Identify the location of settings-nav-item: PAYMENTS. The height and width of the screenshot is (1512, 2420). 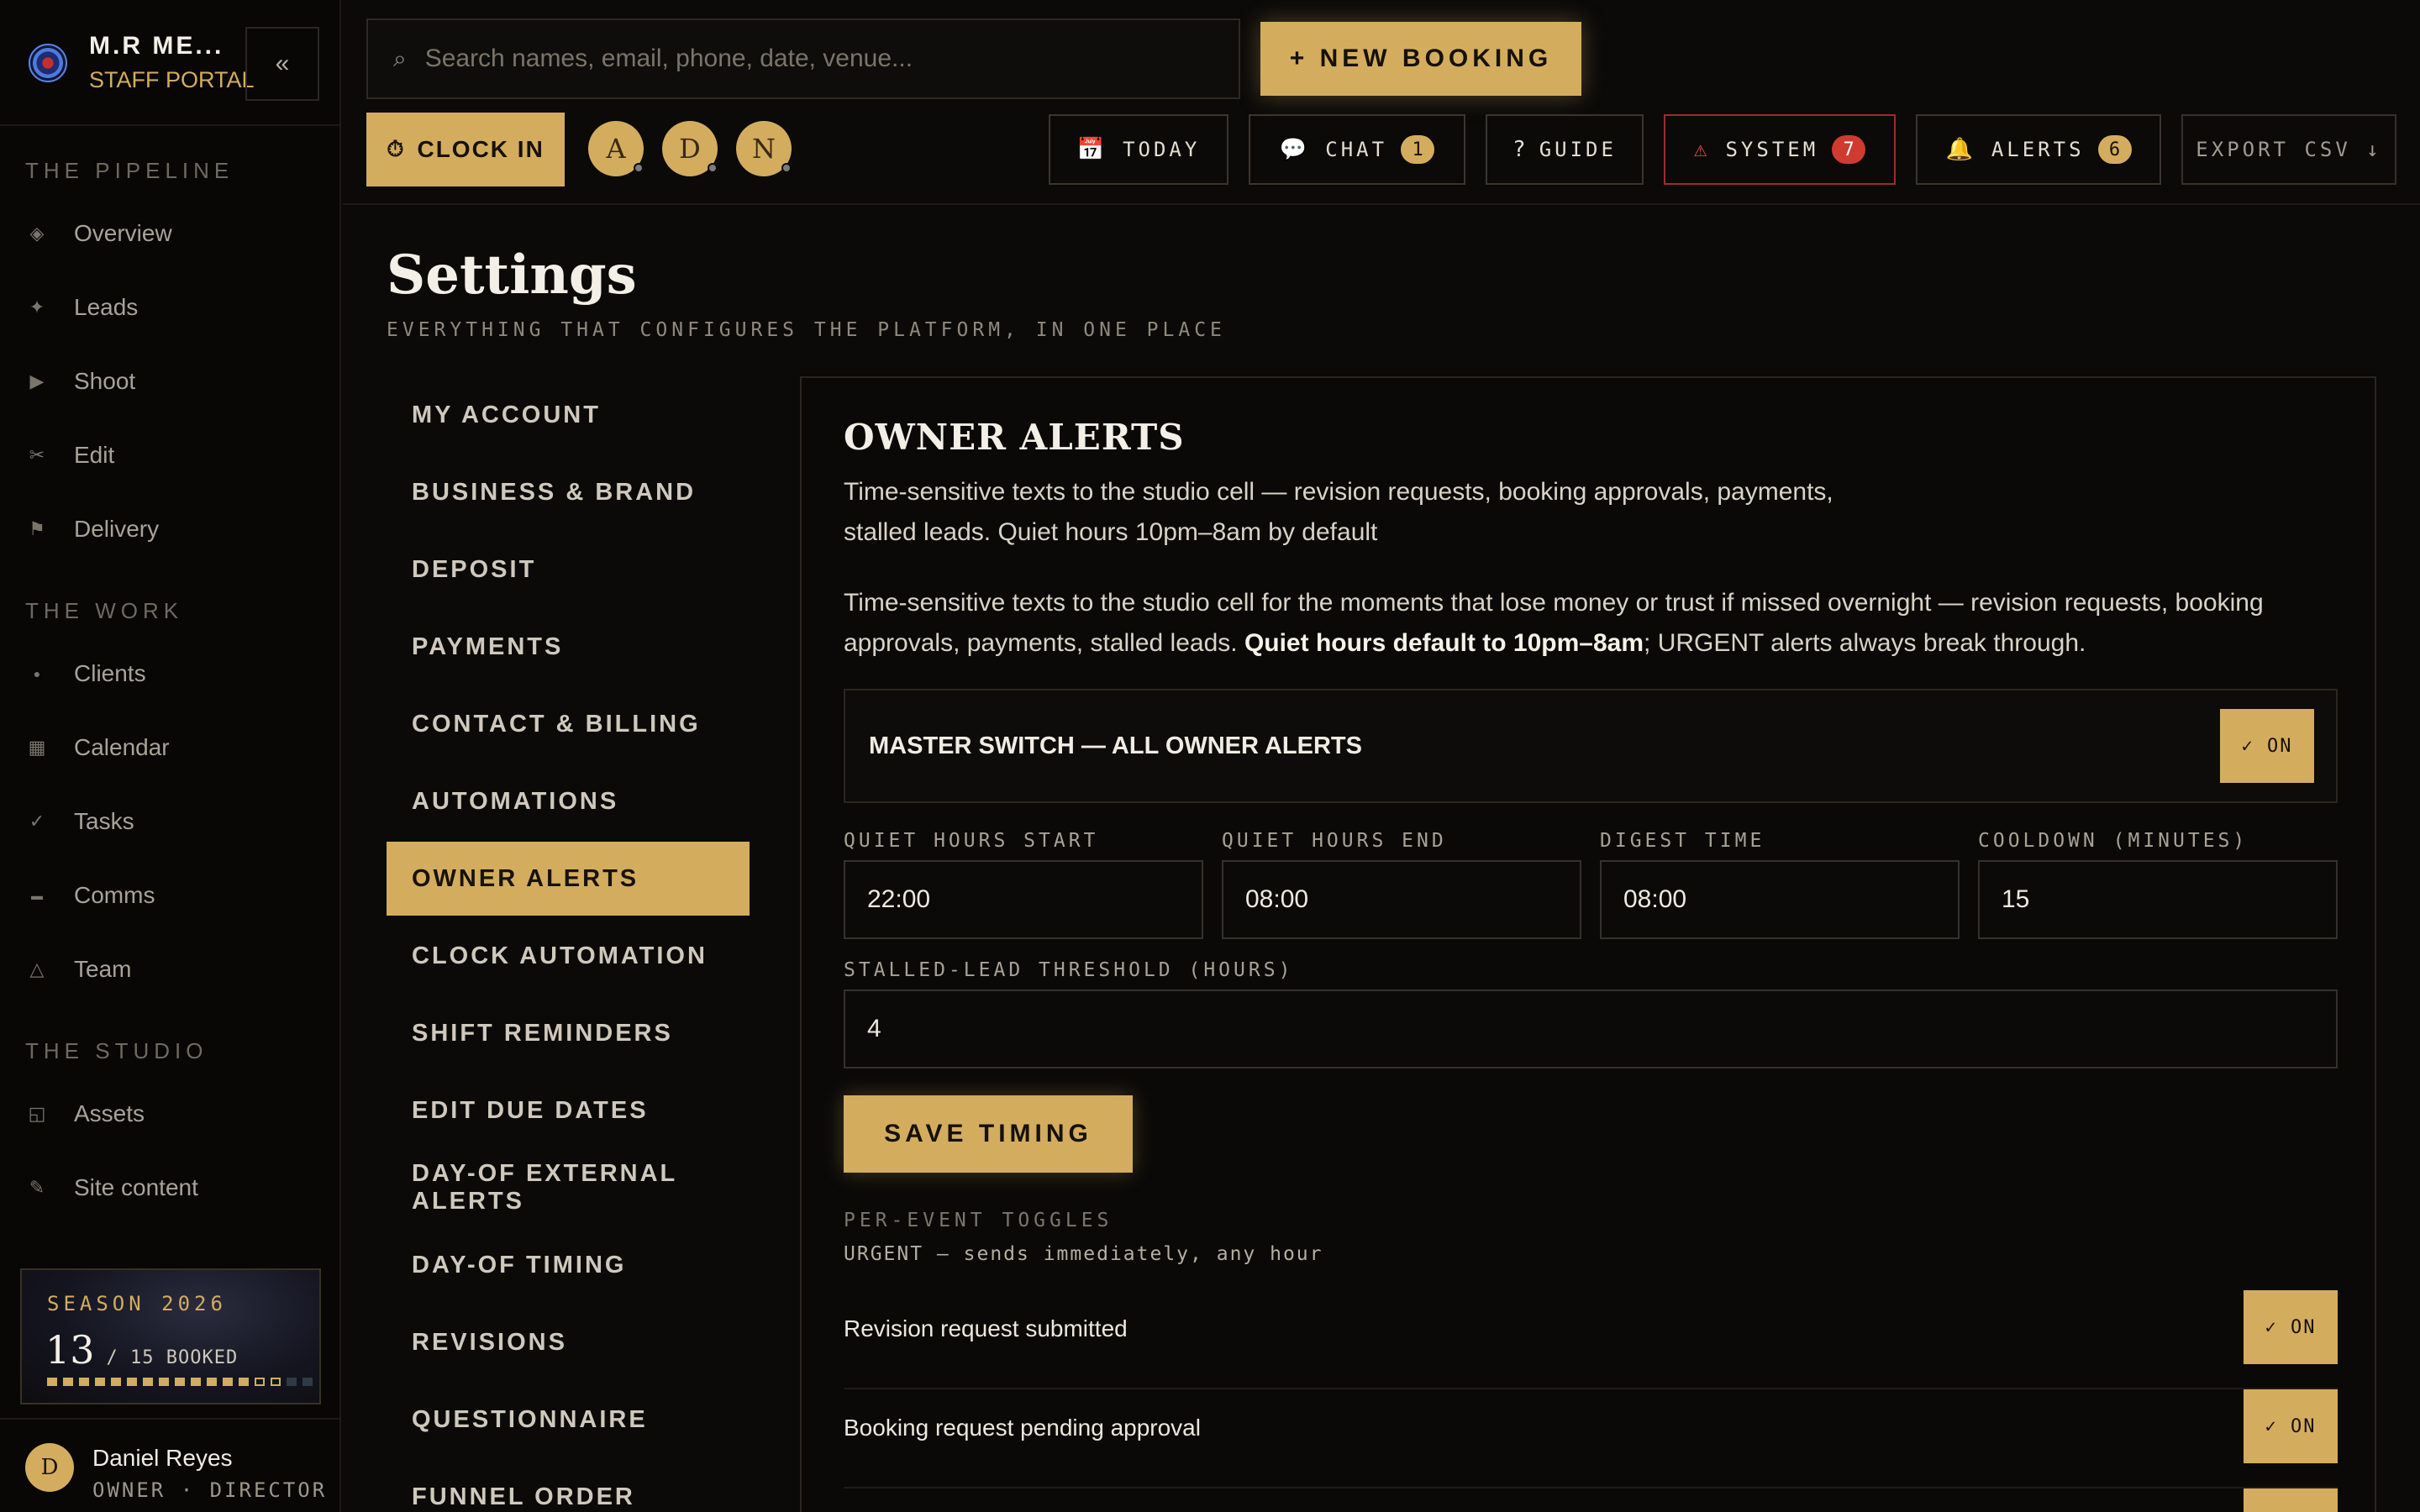
(568, 647).